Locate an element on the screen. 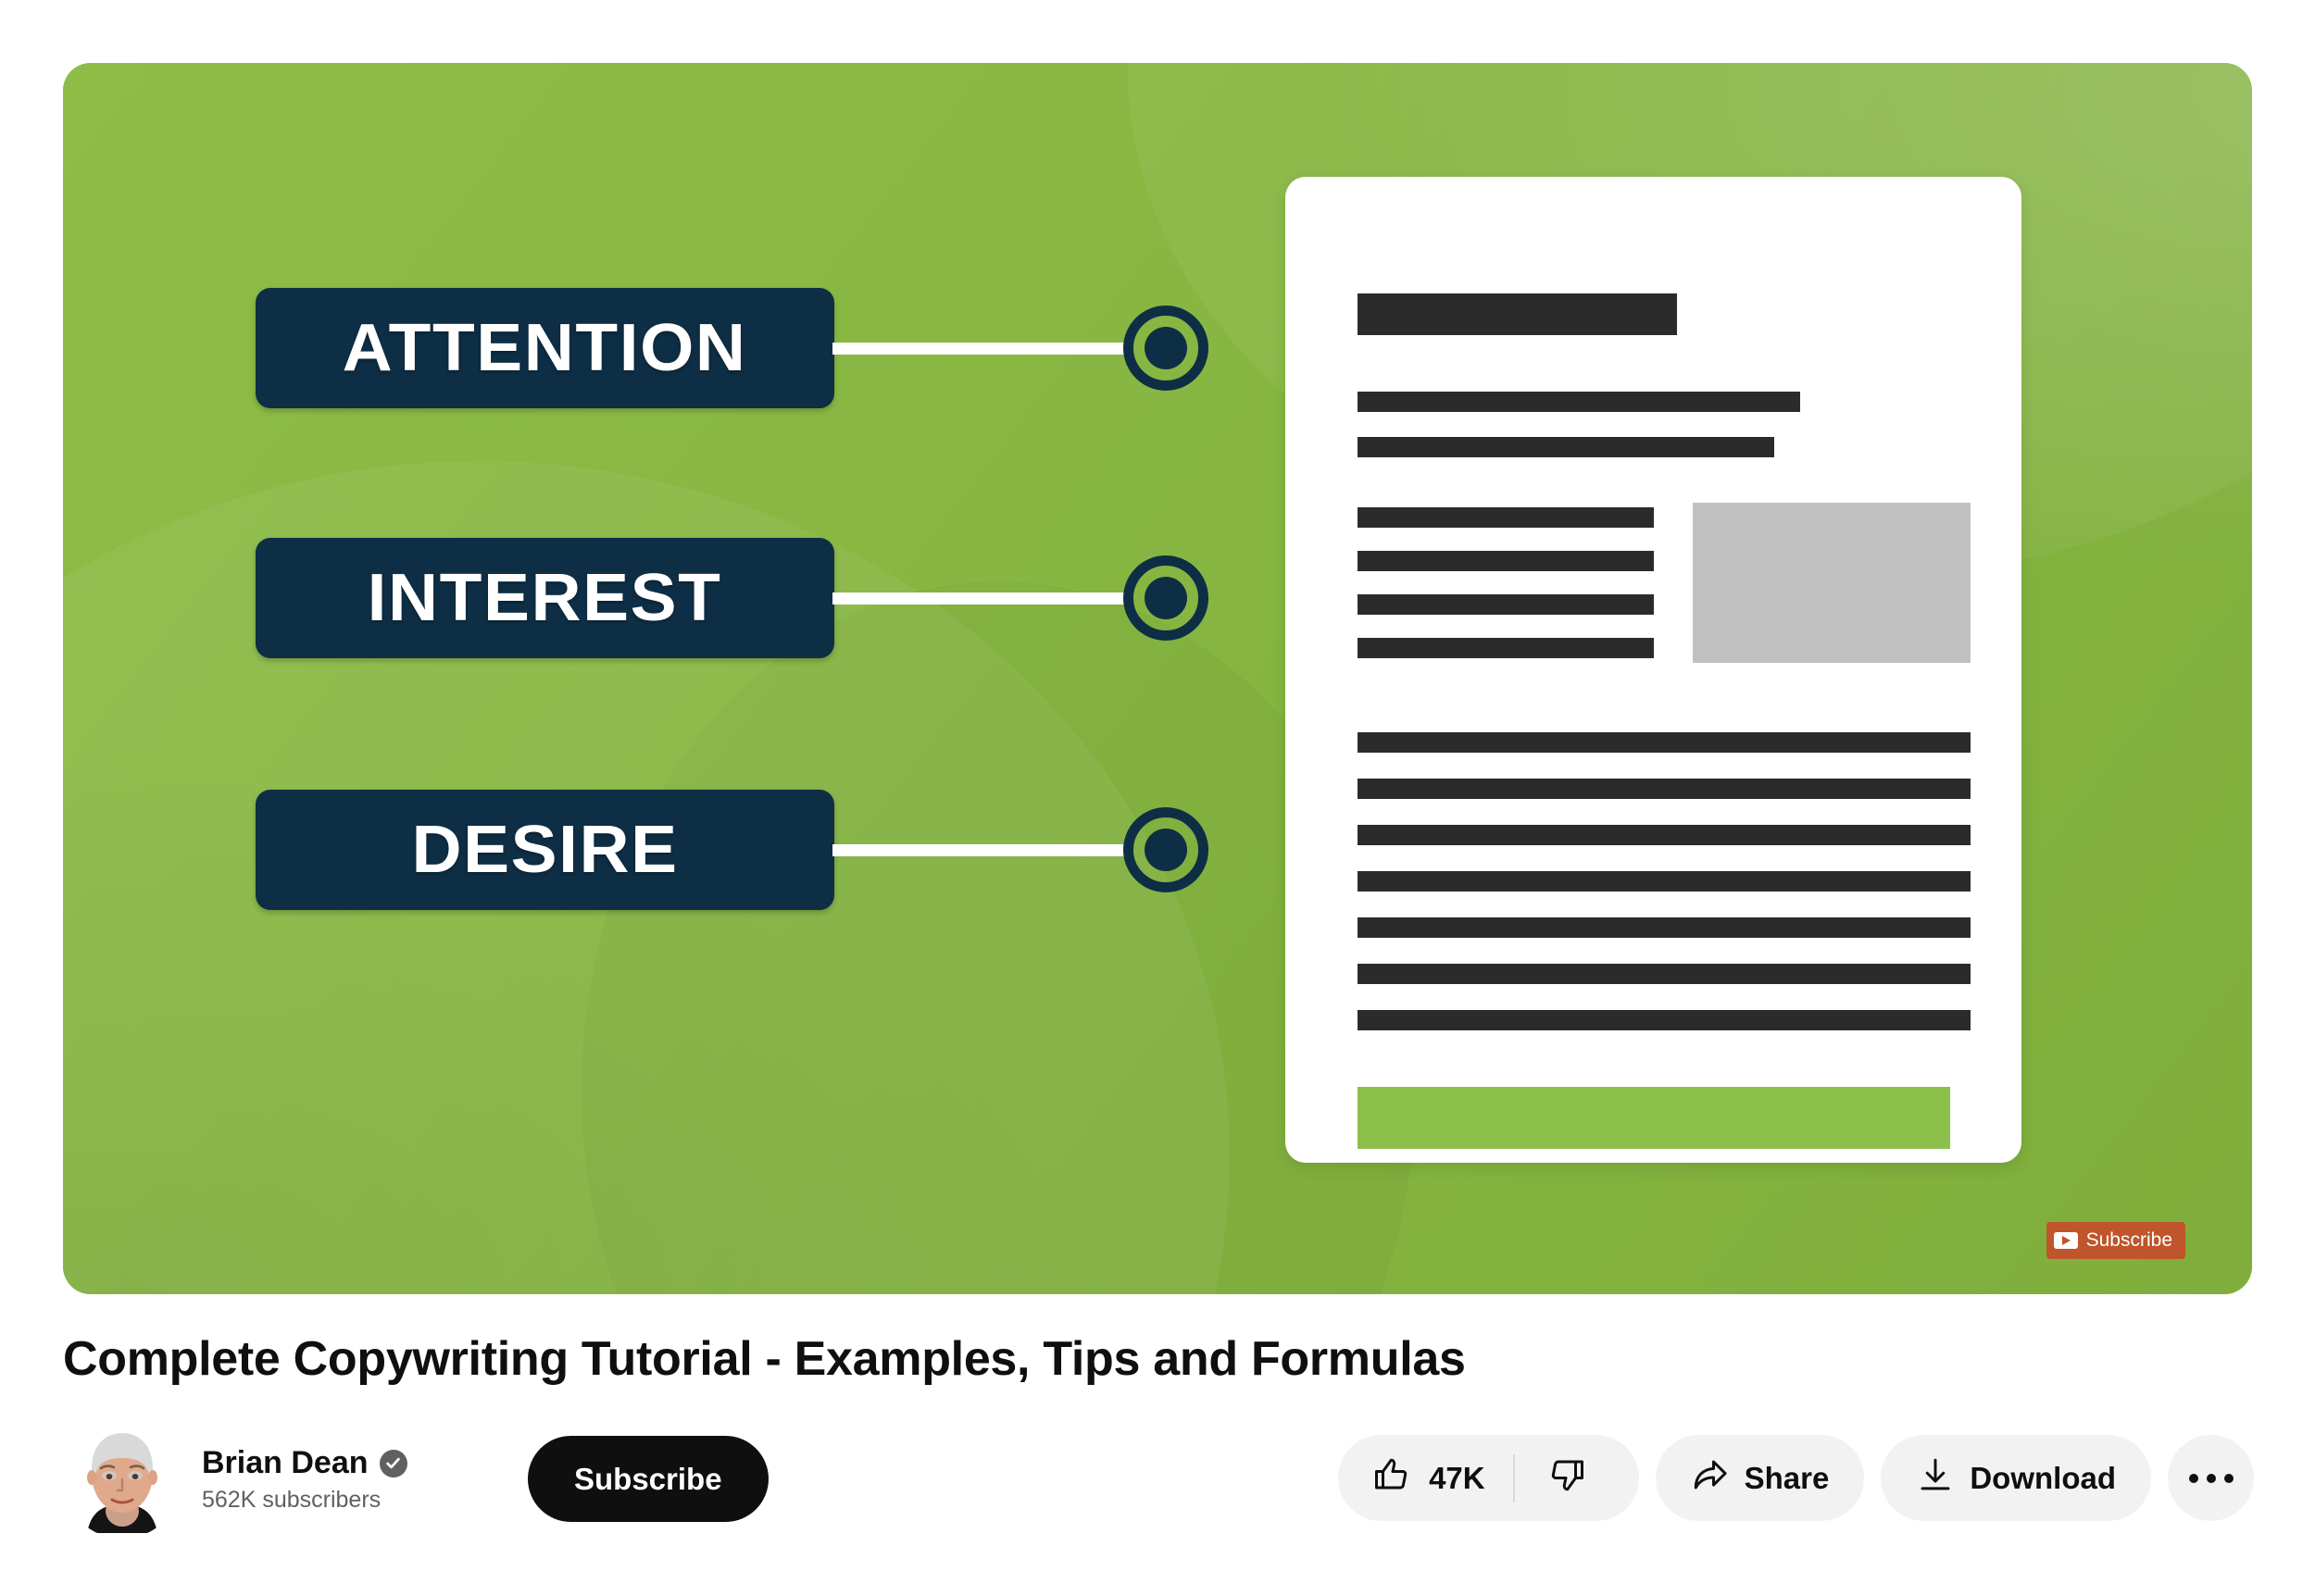  share-label: Share is located at coordinates (1787, 1477).